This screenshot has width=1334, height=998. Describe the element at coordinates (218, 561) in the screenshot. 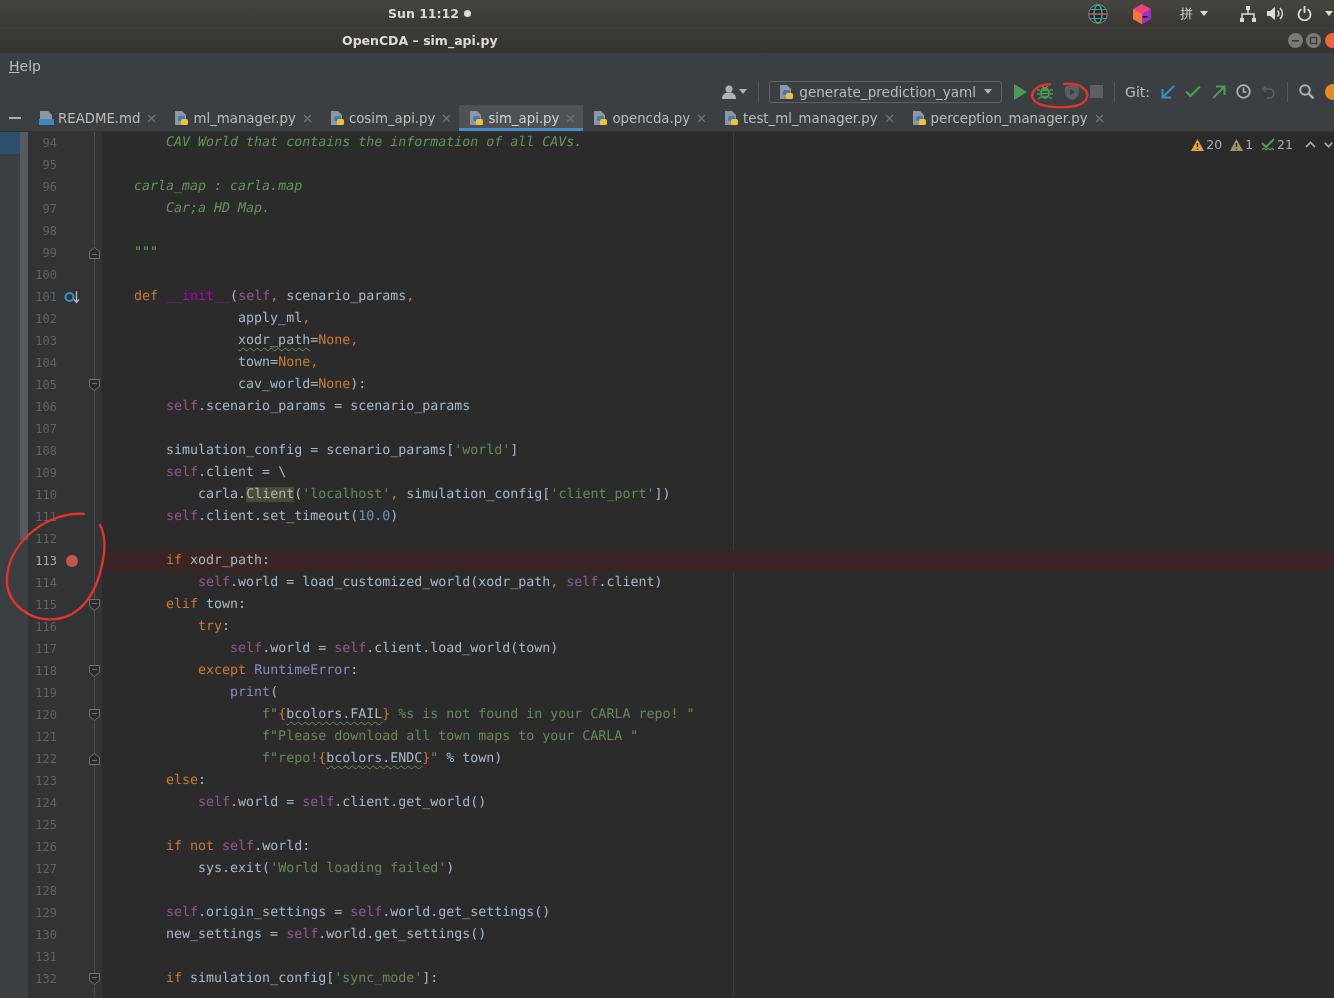

I see `code-line: if xodr_path:` at that location.